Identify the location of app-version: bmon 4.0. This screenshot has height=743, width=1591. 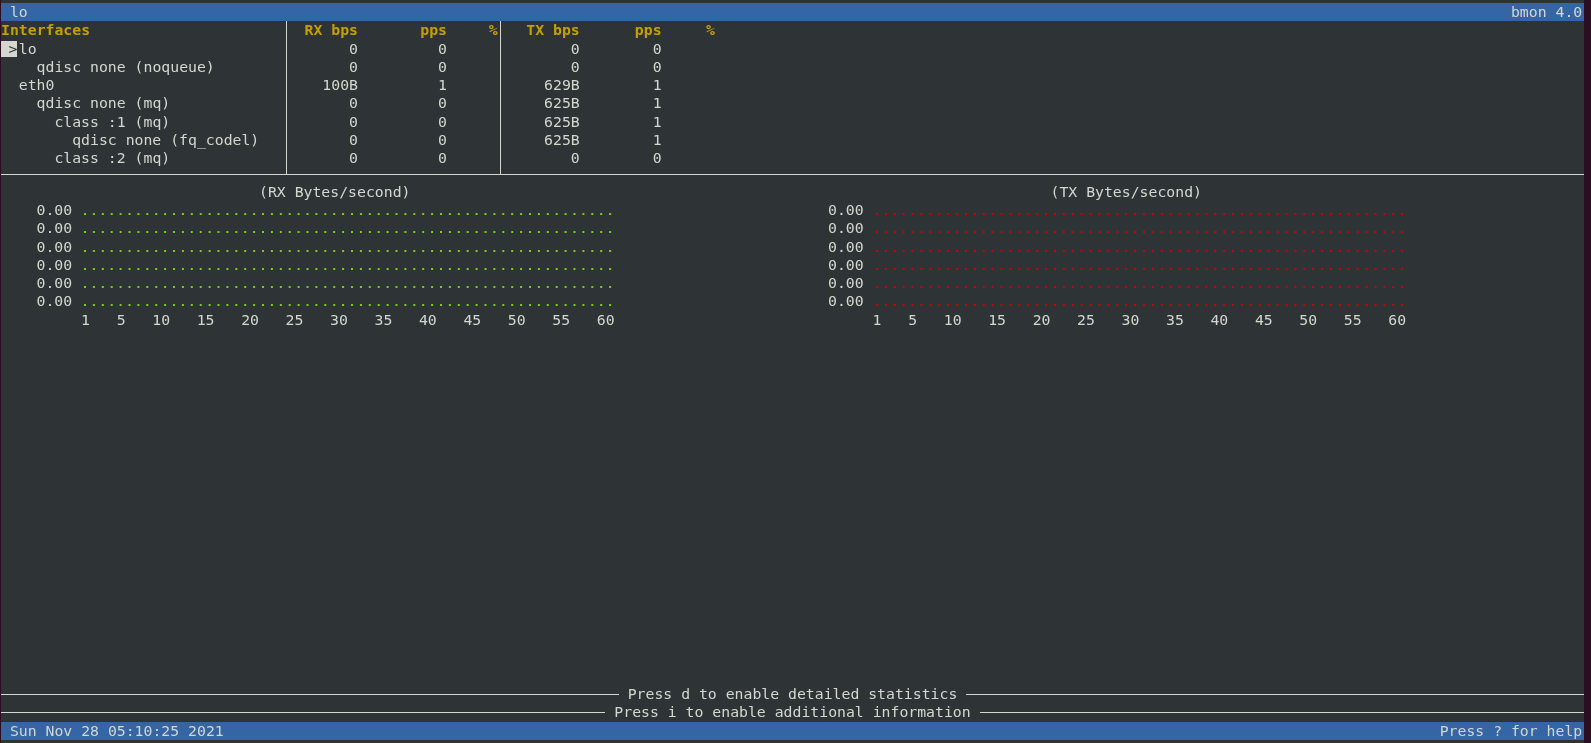
(1546, 12).